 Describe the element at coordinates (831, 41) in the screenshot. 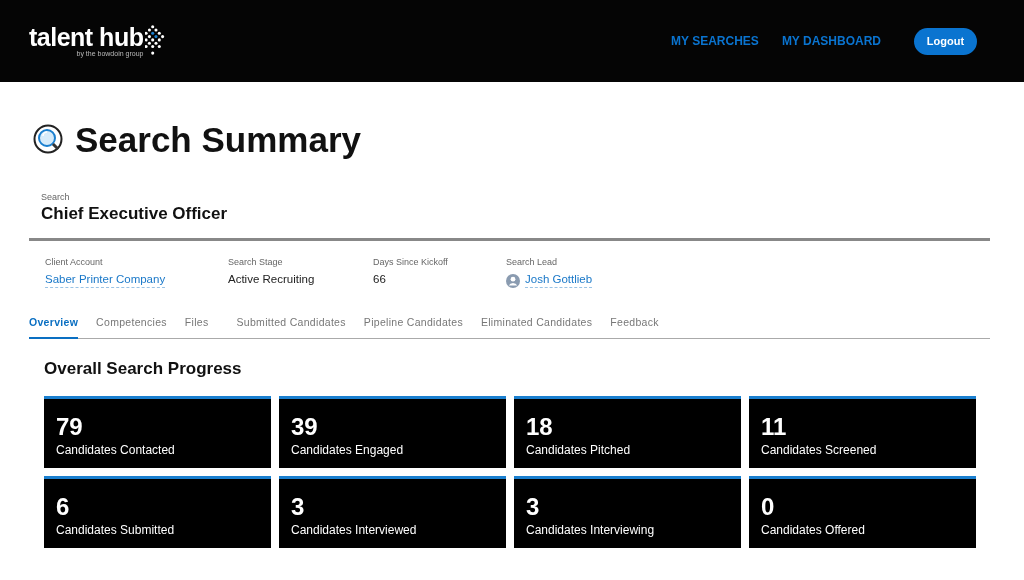

I see `nav-link: MY DASHBOARD` at that location.